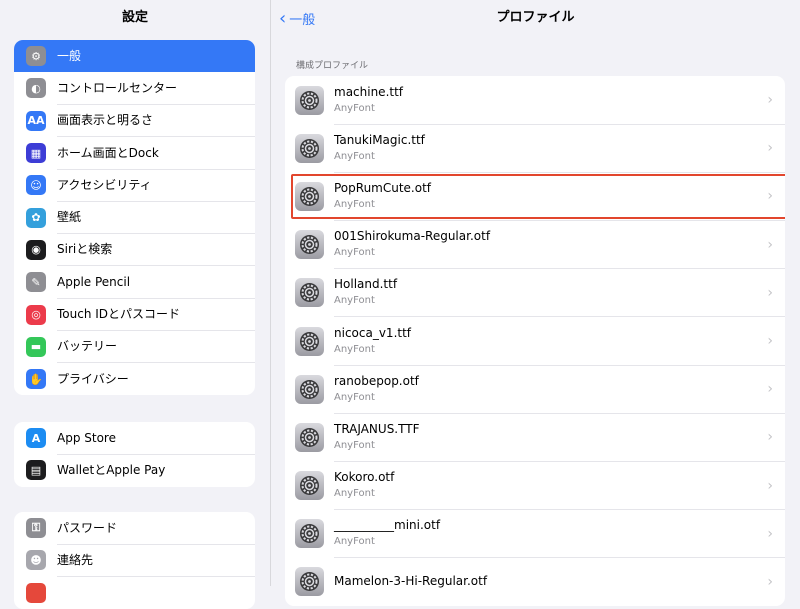  I want to click on sidebar-item: ◉ Siriと検索, so click(134, 250).